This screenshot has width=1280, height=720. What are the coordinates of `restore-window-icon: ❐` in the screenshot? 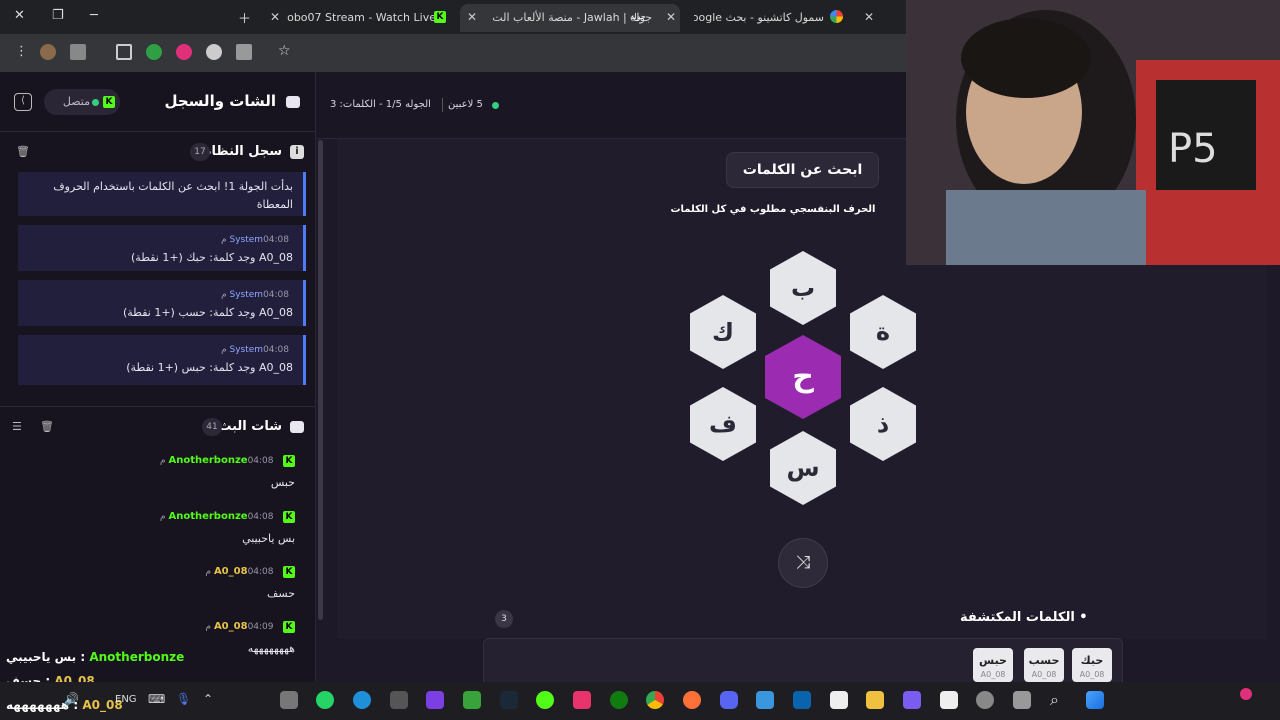 It's located at (58, 15).